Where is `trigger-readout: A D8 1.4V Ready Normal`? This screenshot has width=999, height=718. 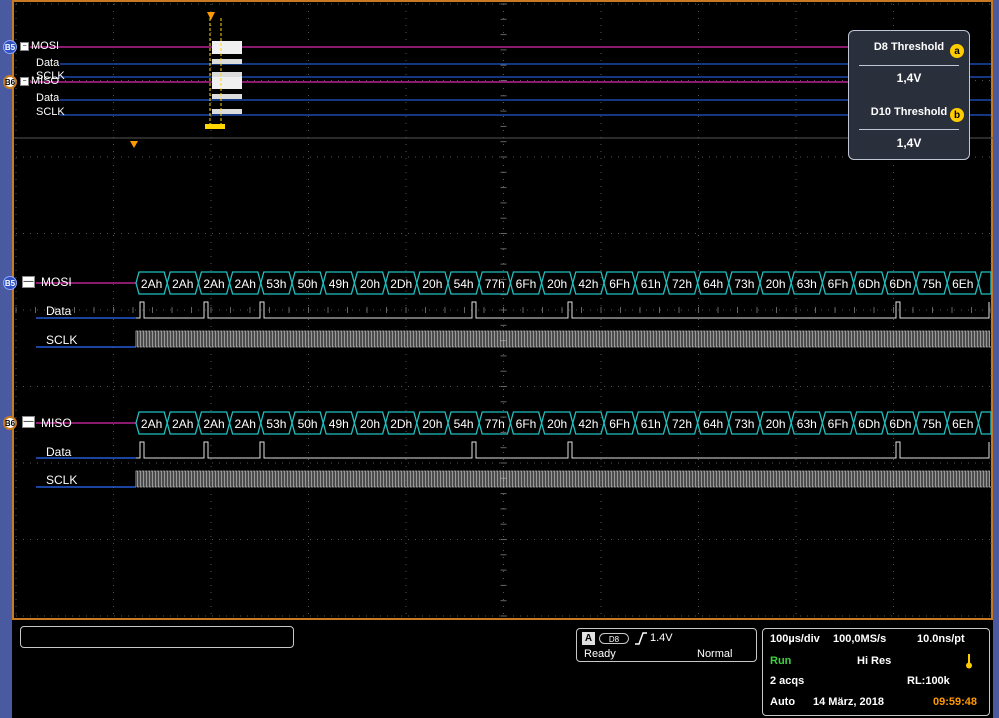
trigger-readout: A D8 1.4V Ready Normal is located at coordinates (666, 645).